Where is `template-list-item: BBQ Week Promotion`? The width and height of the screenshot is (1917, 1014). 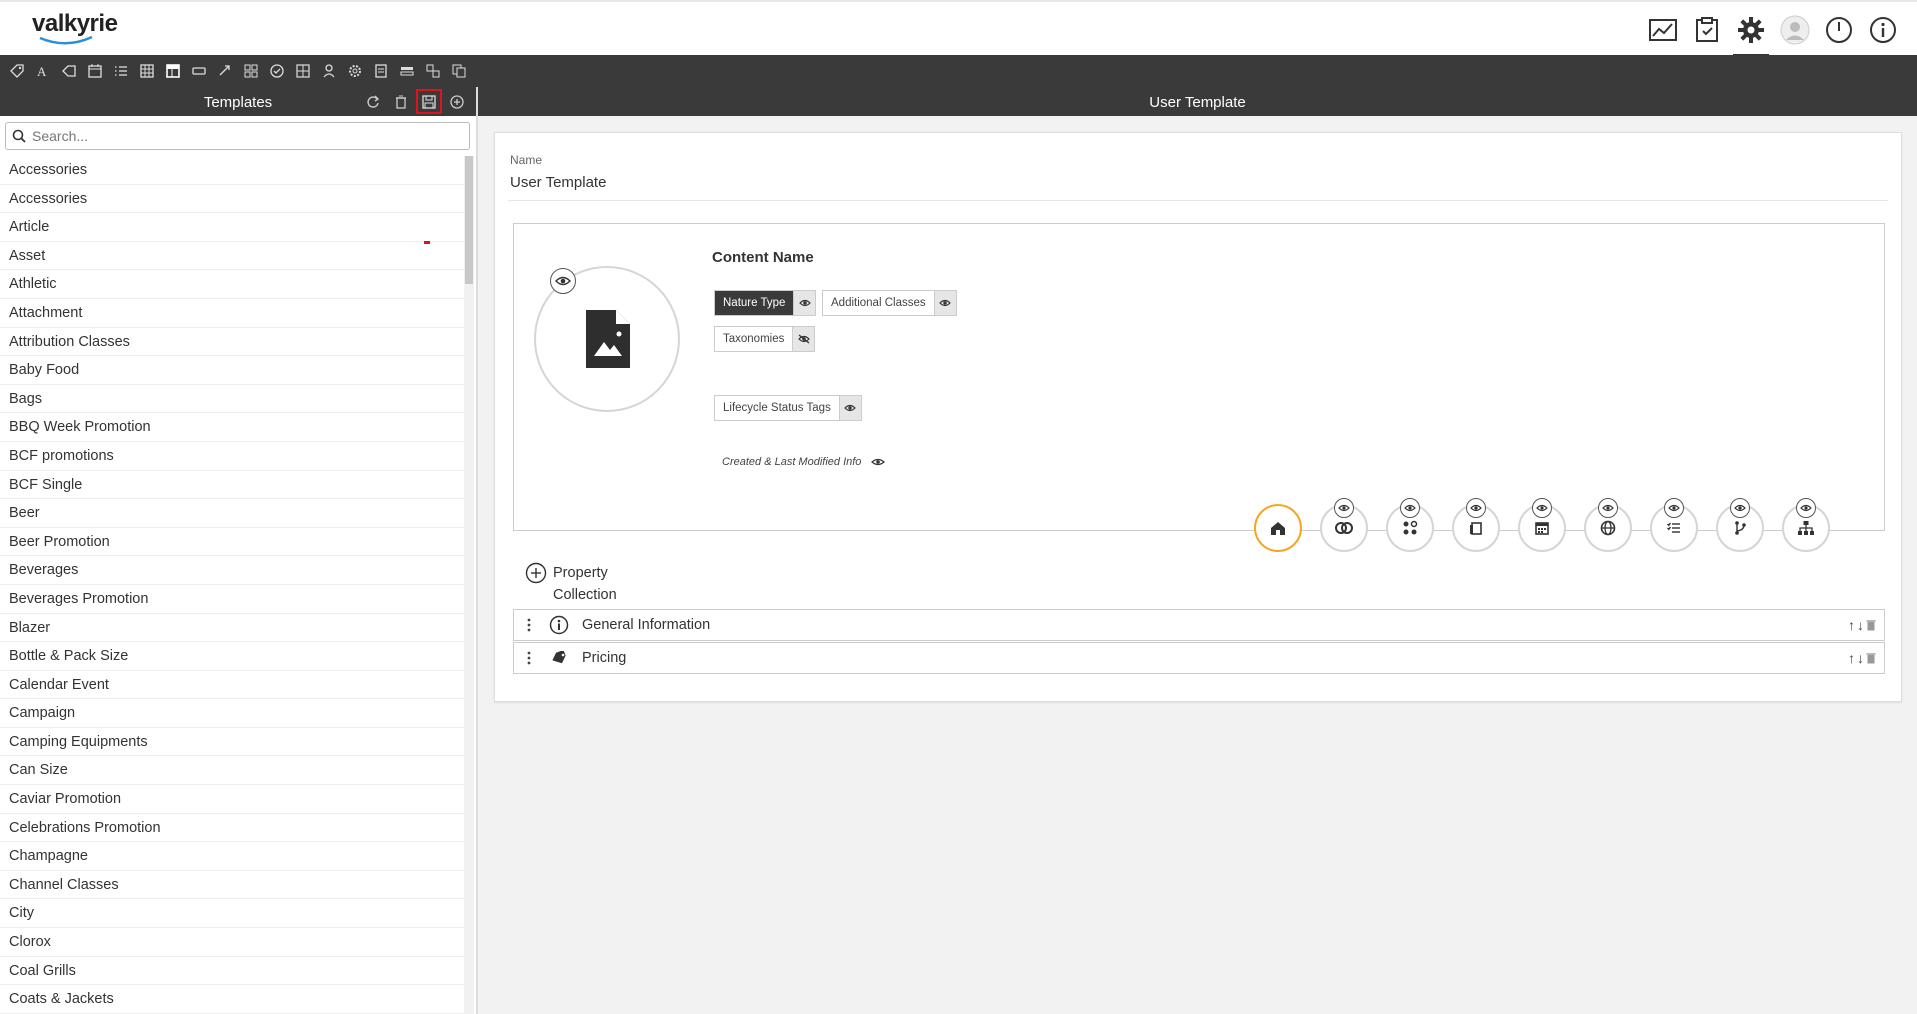 template-list-item: BBQ Week Promotion is located at coordinates (232, 427).